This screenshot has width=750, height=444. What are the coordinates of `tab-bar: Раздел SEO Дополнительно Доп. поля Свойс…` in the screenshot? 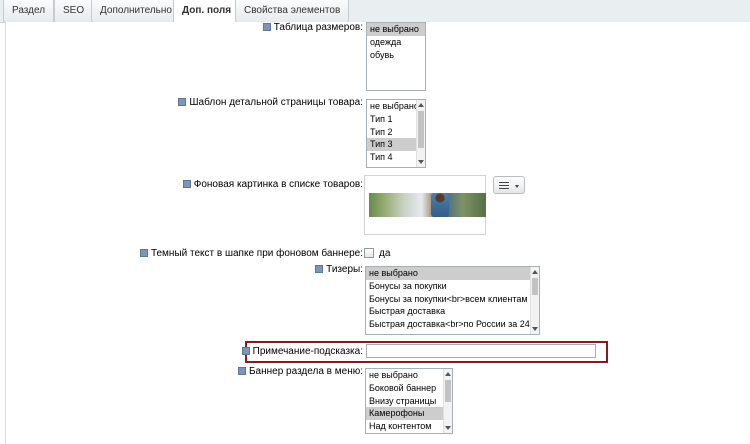 It's located at (375, 12).